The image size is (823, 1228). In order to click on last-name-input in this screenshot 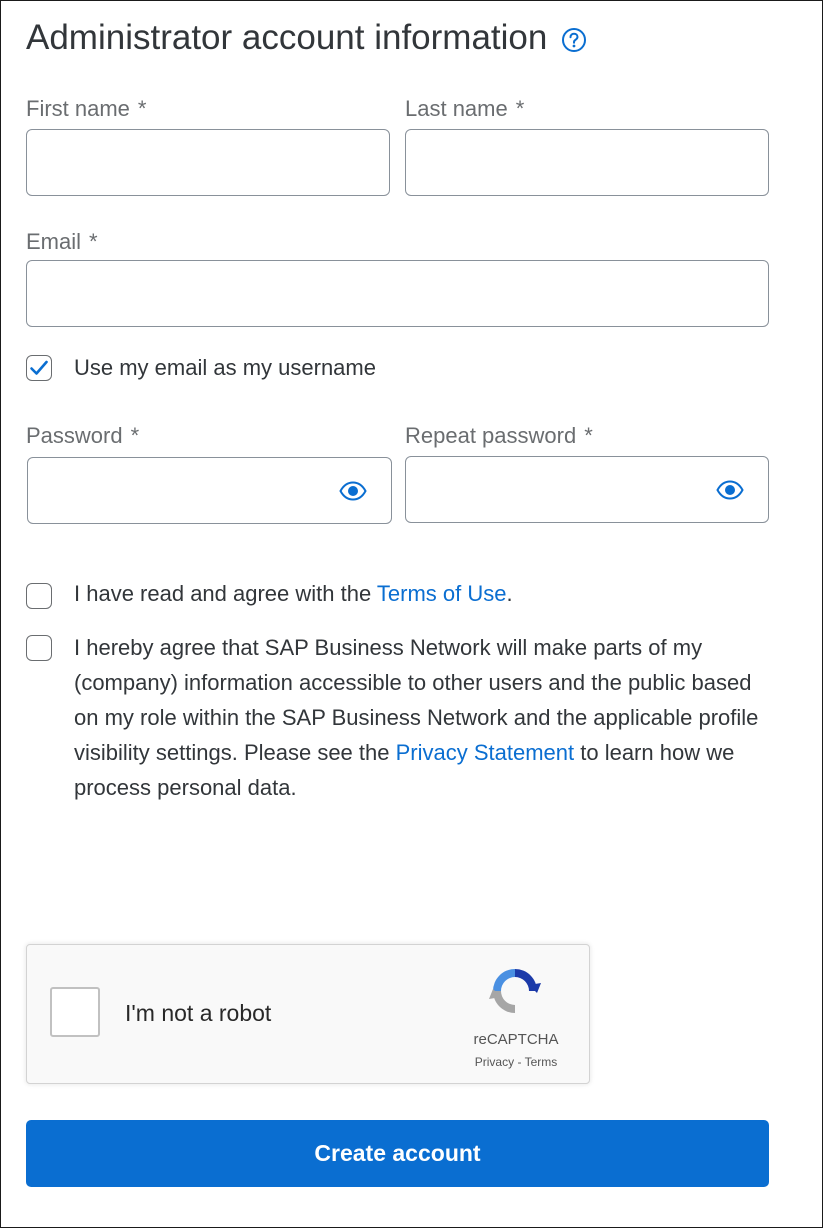, I will do `click(587, 162)`.